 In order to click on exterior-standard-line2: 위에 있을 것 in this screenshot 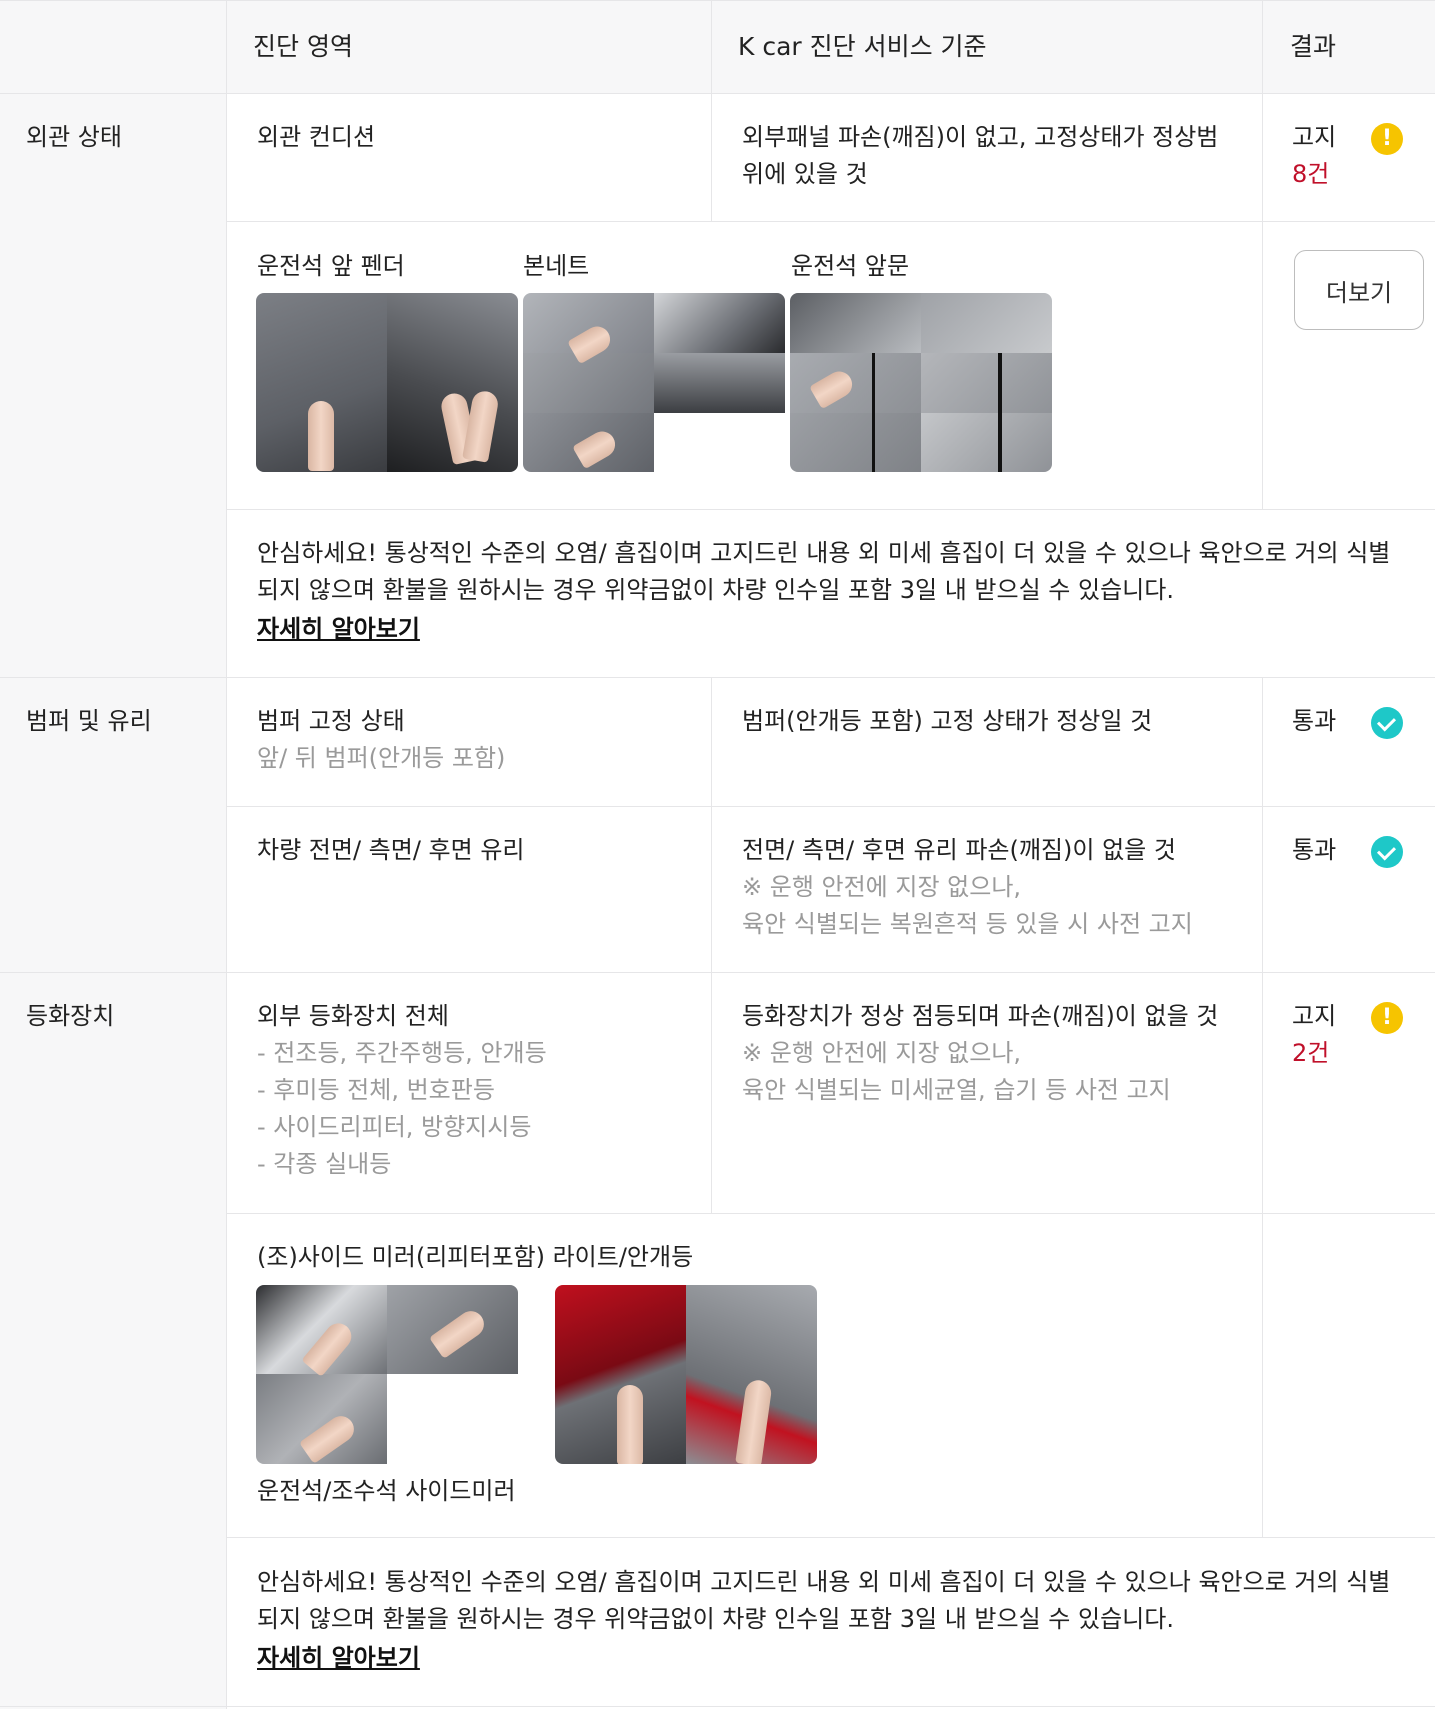, I will do `click(805, 174)`.